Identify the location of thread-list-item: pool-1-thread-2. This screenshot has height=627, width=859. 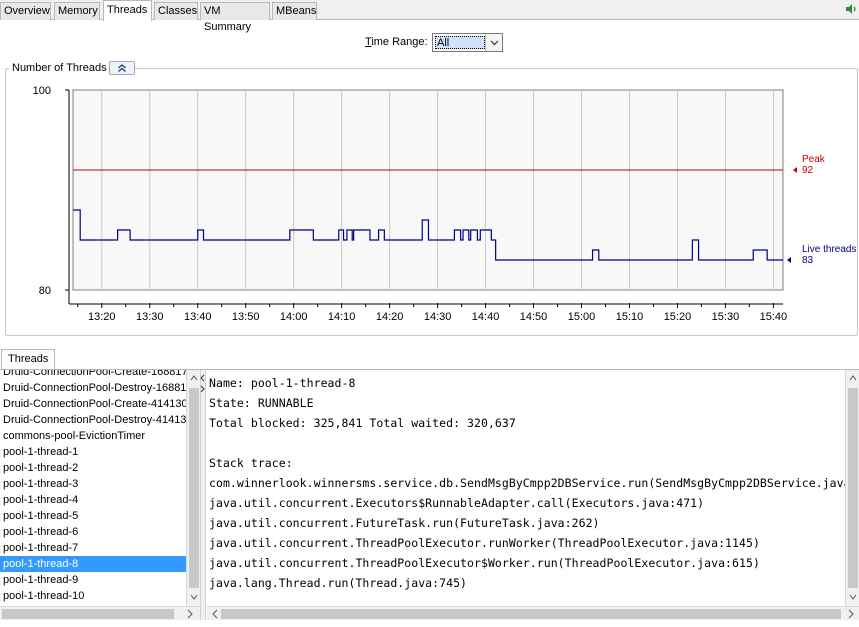
(93, 468).